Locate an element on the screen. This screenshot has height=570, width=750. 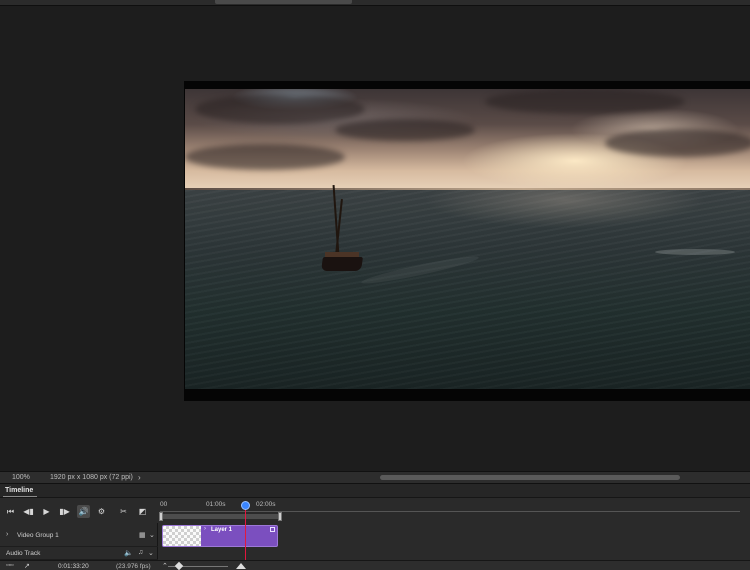
status-bar: 100% 1920 px x 1080 px (72 ppi) › is located at coordinates (375, 477).